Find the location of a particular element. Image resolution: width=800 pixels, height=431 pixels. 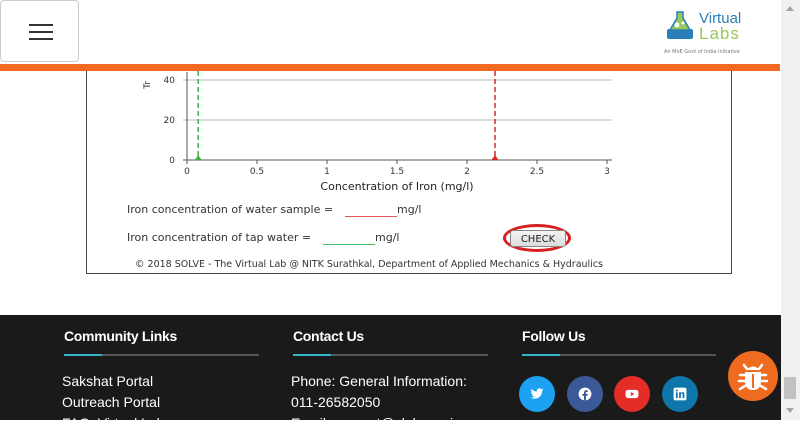

bug-icon is located at coordinates (753, 377).